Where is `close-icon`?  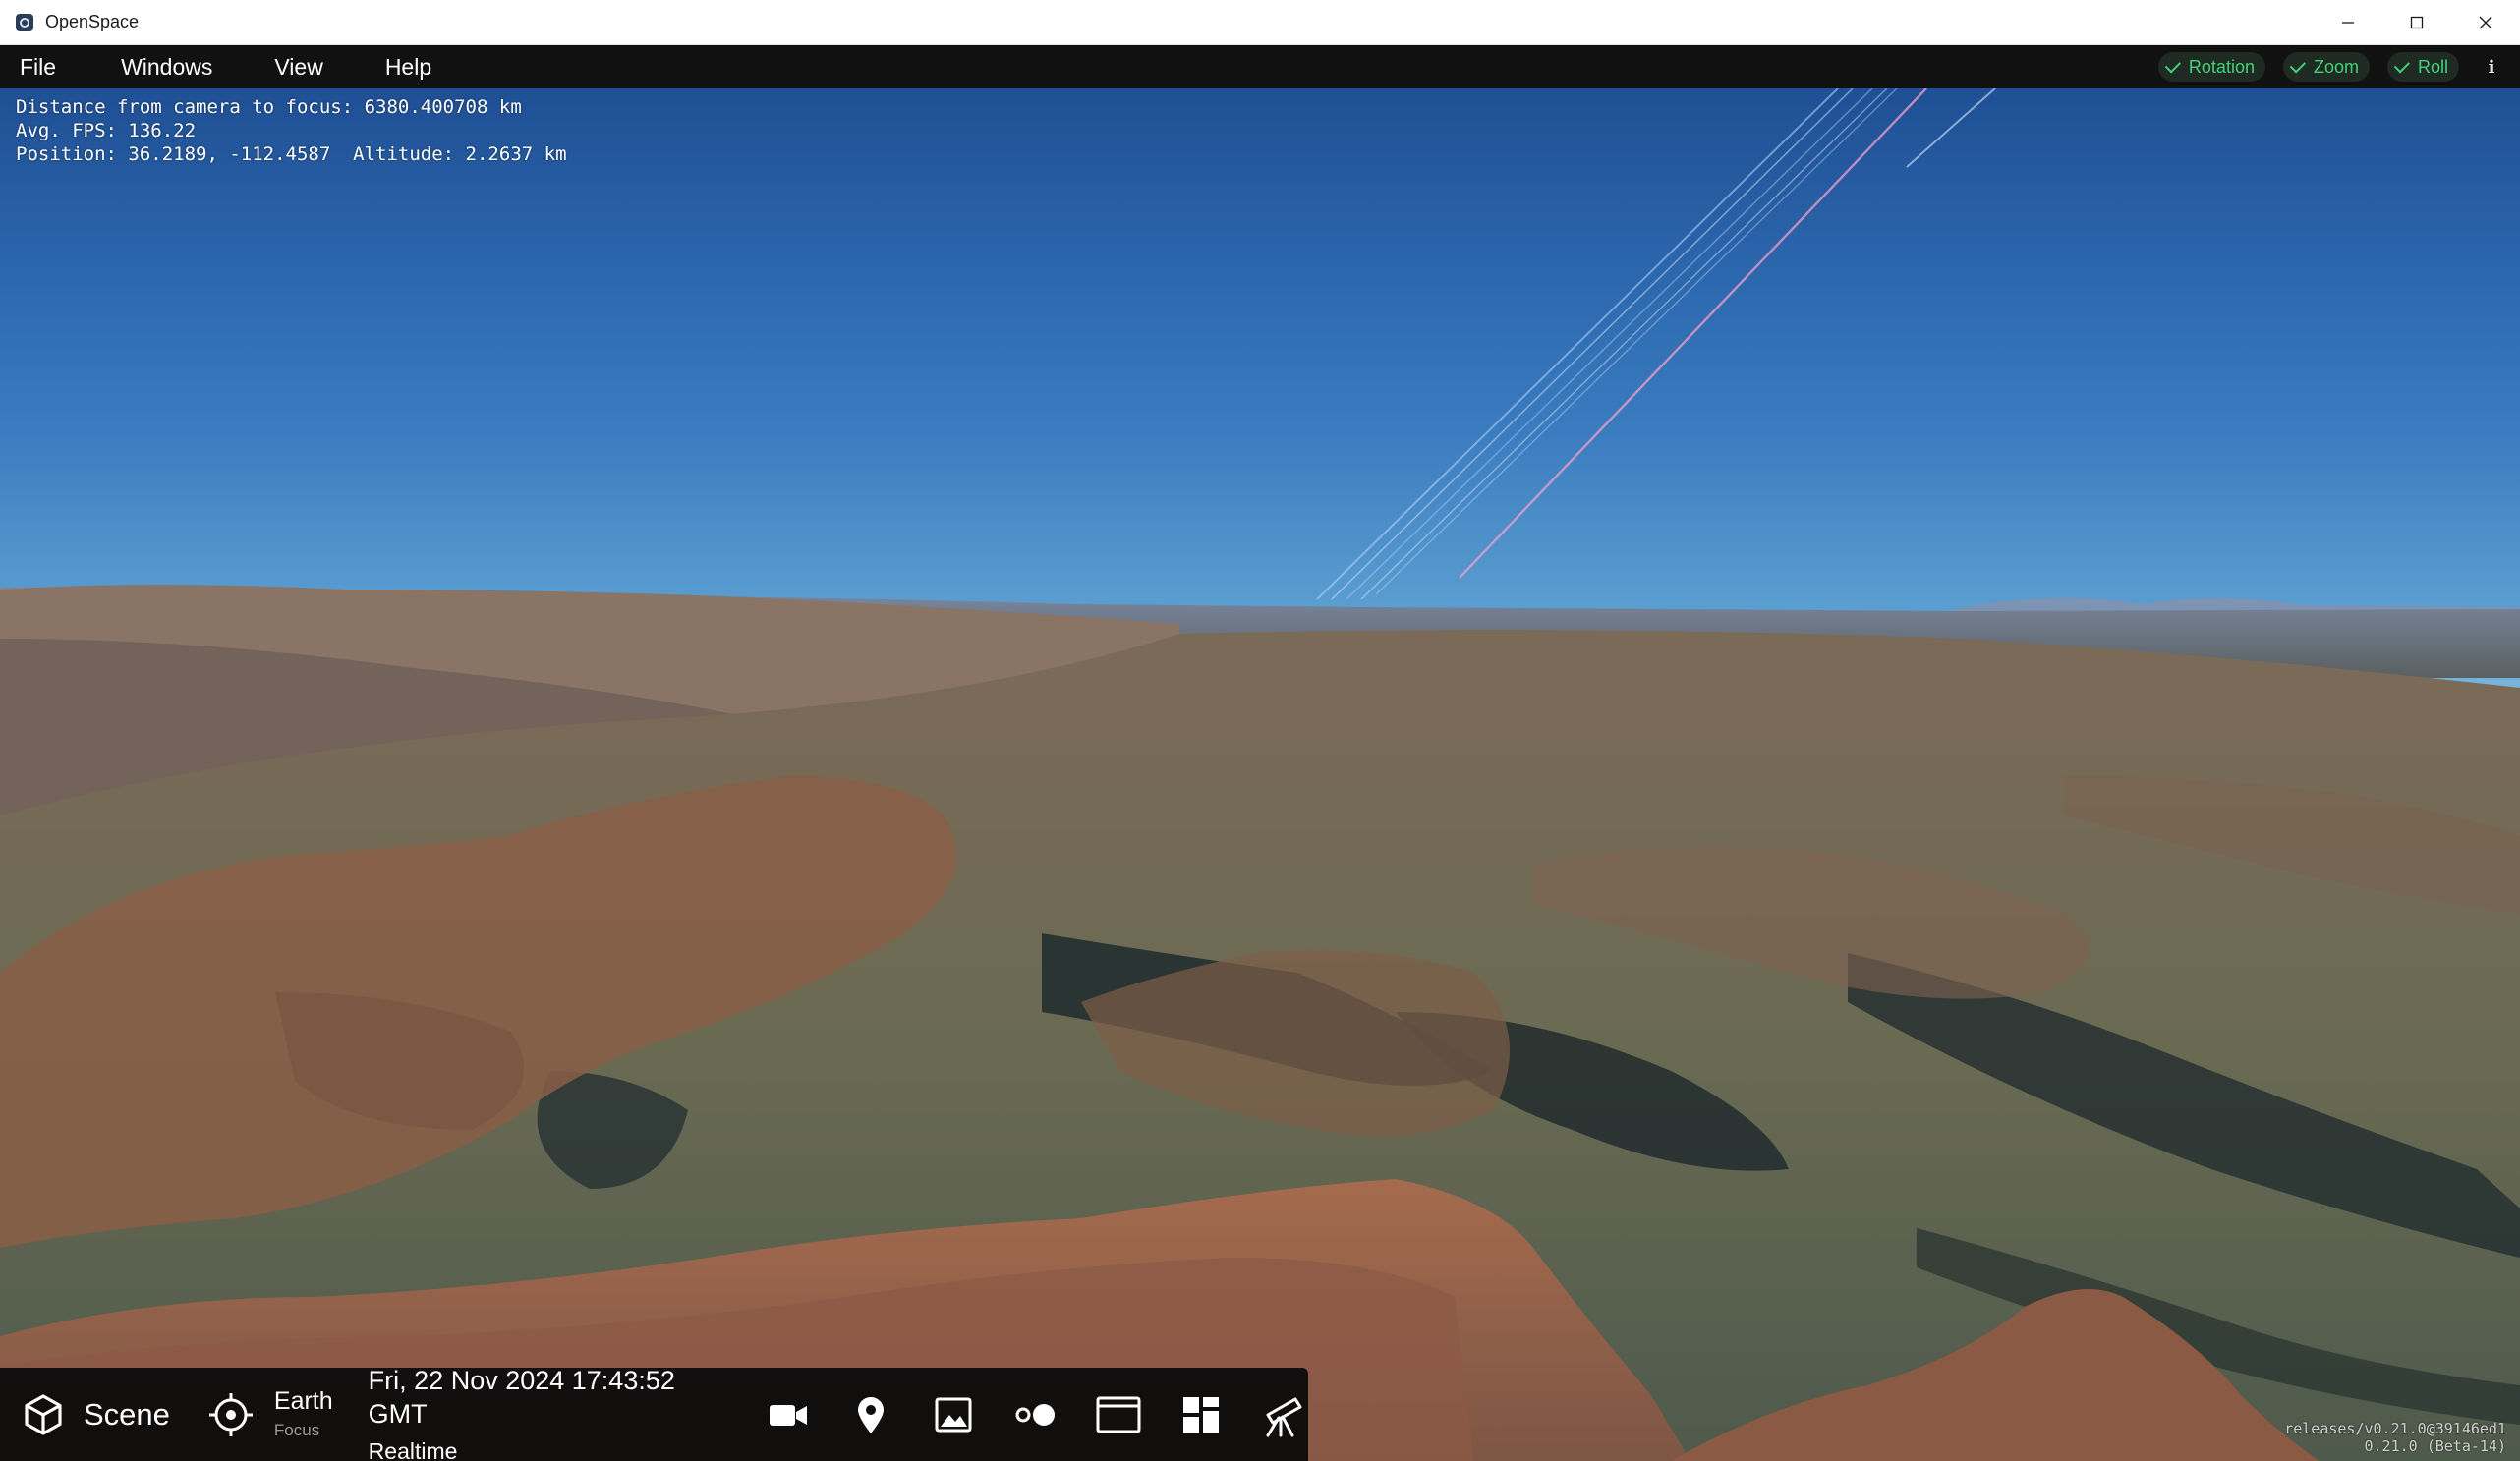
close-icon is located at coordinates (2485, 22).